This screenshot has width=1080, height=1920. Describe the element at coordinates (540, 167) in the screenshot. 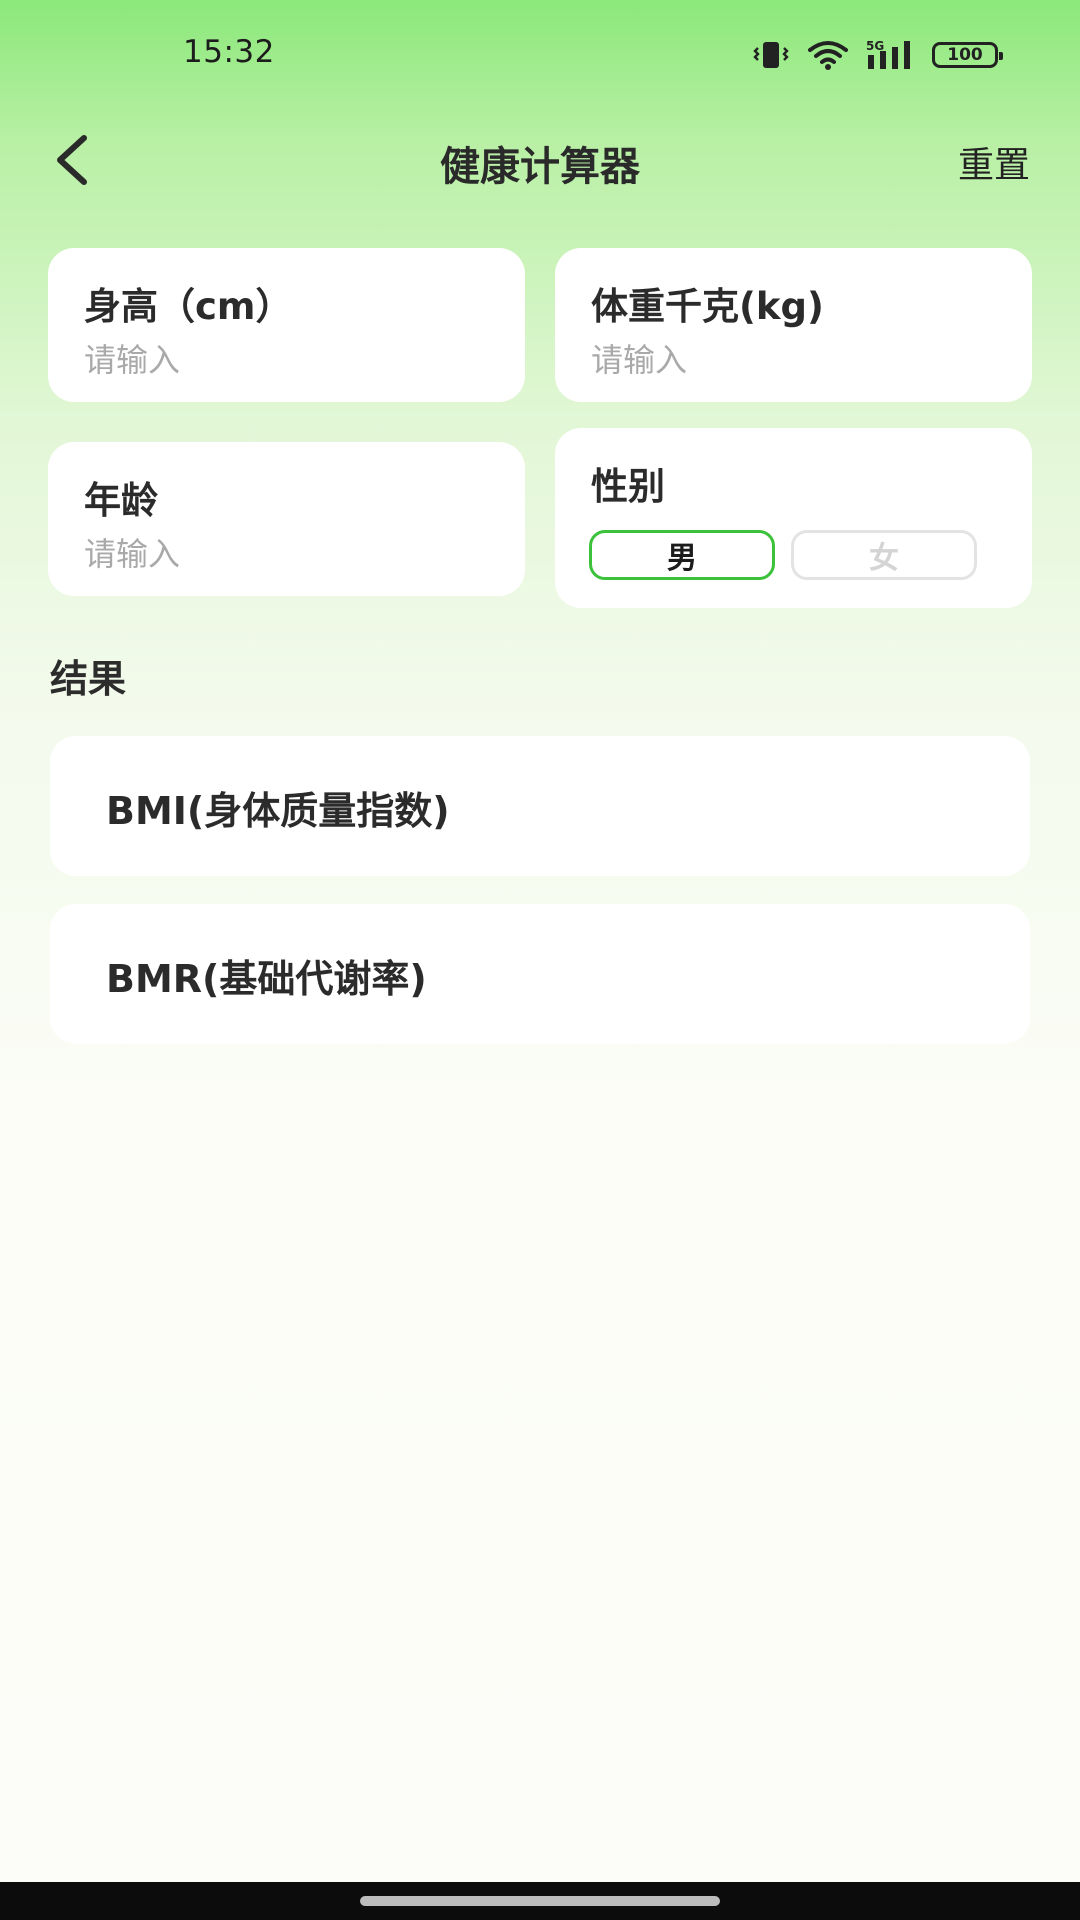

I see `page-title: 健康计算器` at that location.